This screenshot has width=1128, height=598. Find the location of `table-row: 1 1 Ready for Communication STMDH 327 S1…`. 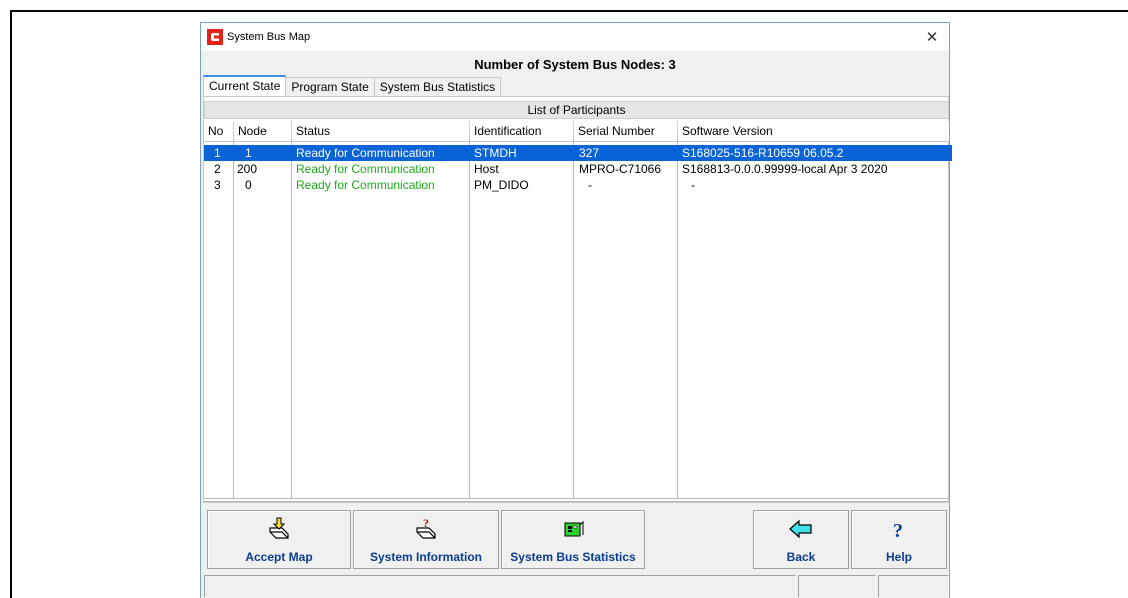

table-row: 1 1 Ready for Communication STMDH 327 S1… is located at coordinates (578, 153).